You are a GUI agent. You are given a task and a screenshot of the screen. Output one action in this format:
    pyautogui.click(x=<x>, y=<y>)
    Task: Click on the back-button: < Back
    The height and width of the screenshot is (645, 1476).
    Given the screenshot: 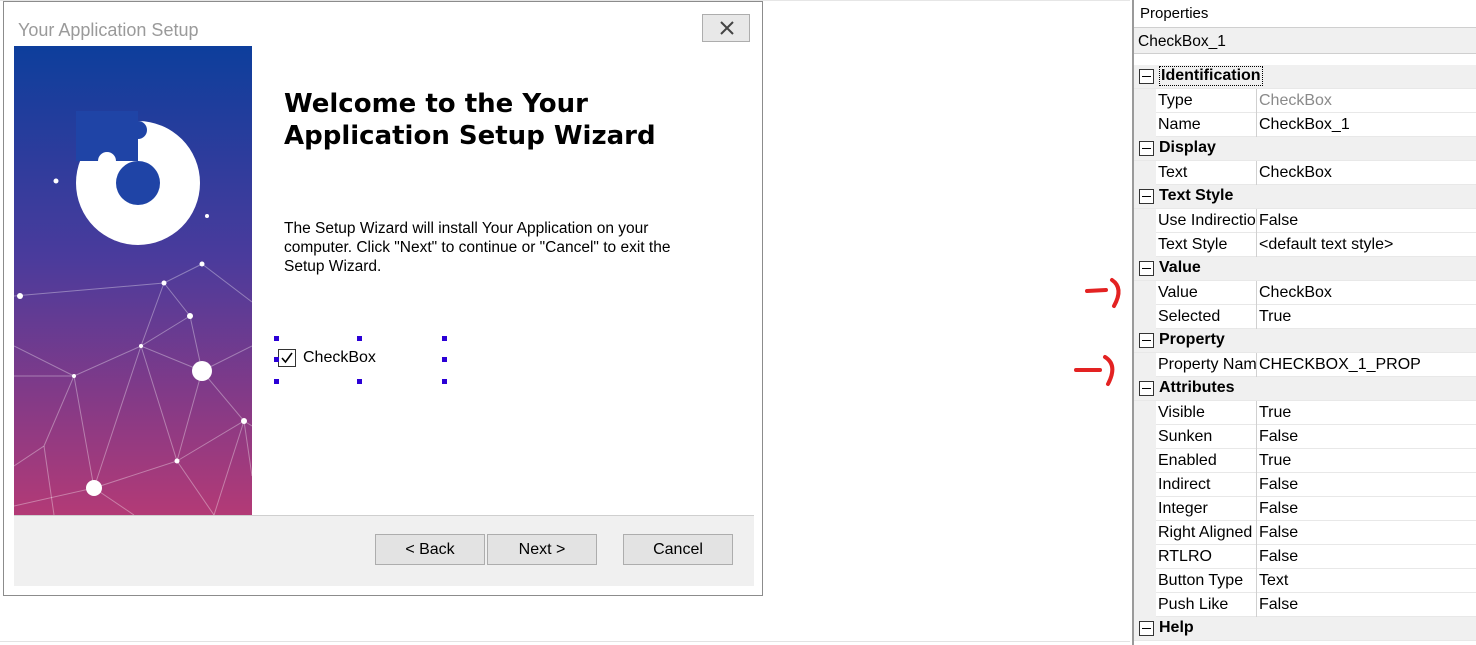 What is the action you would take?
    pyautogui.click(x=430, y=549)
    